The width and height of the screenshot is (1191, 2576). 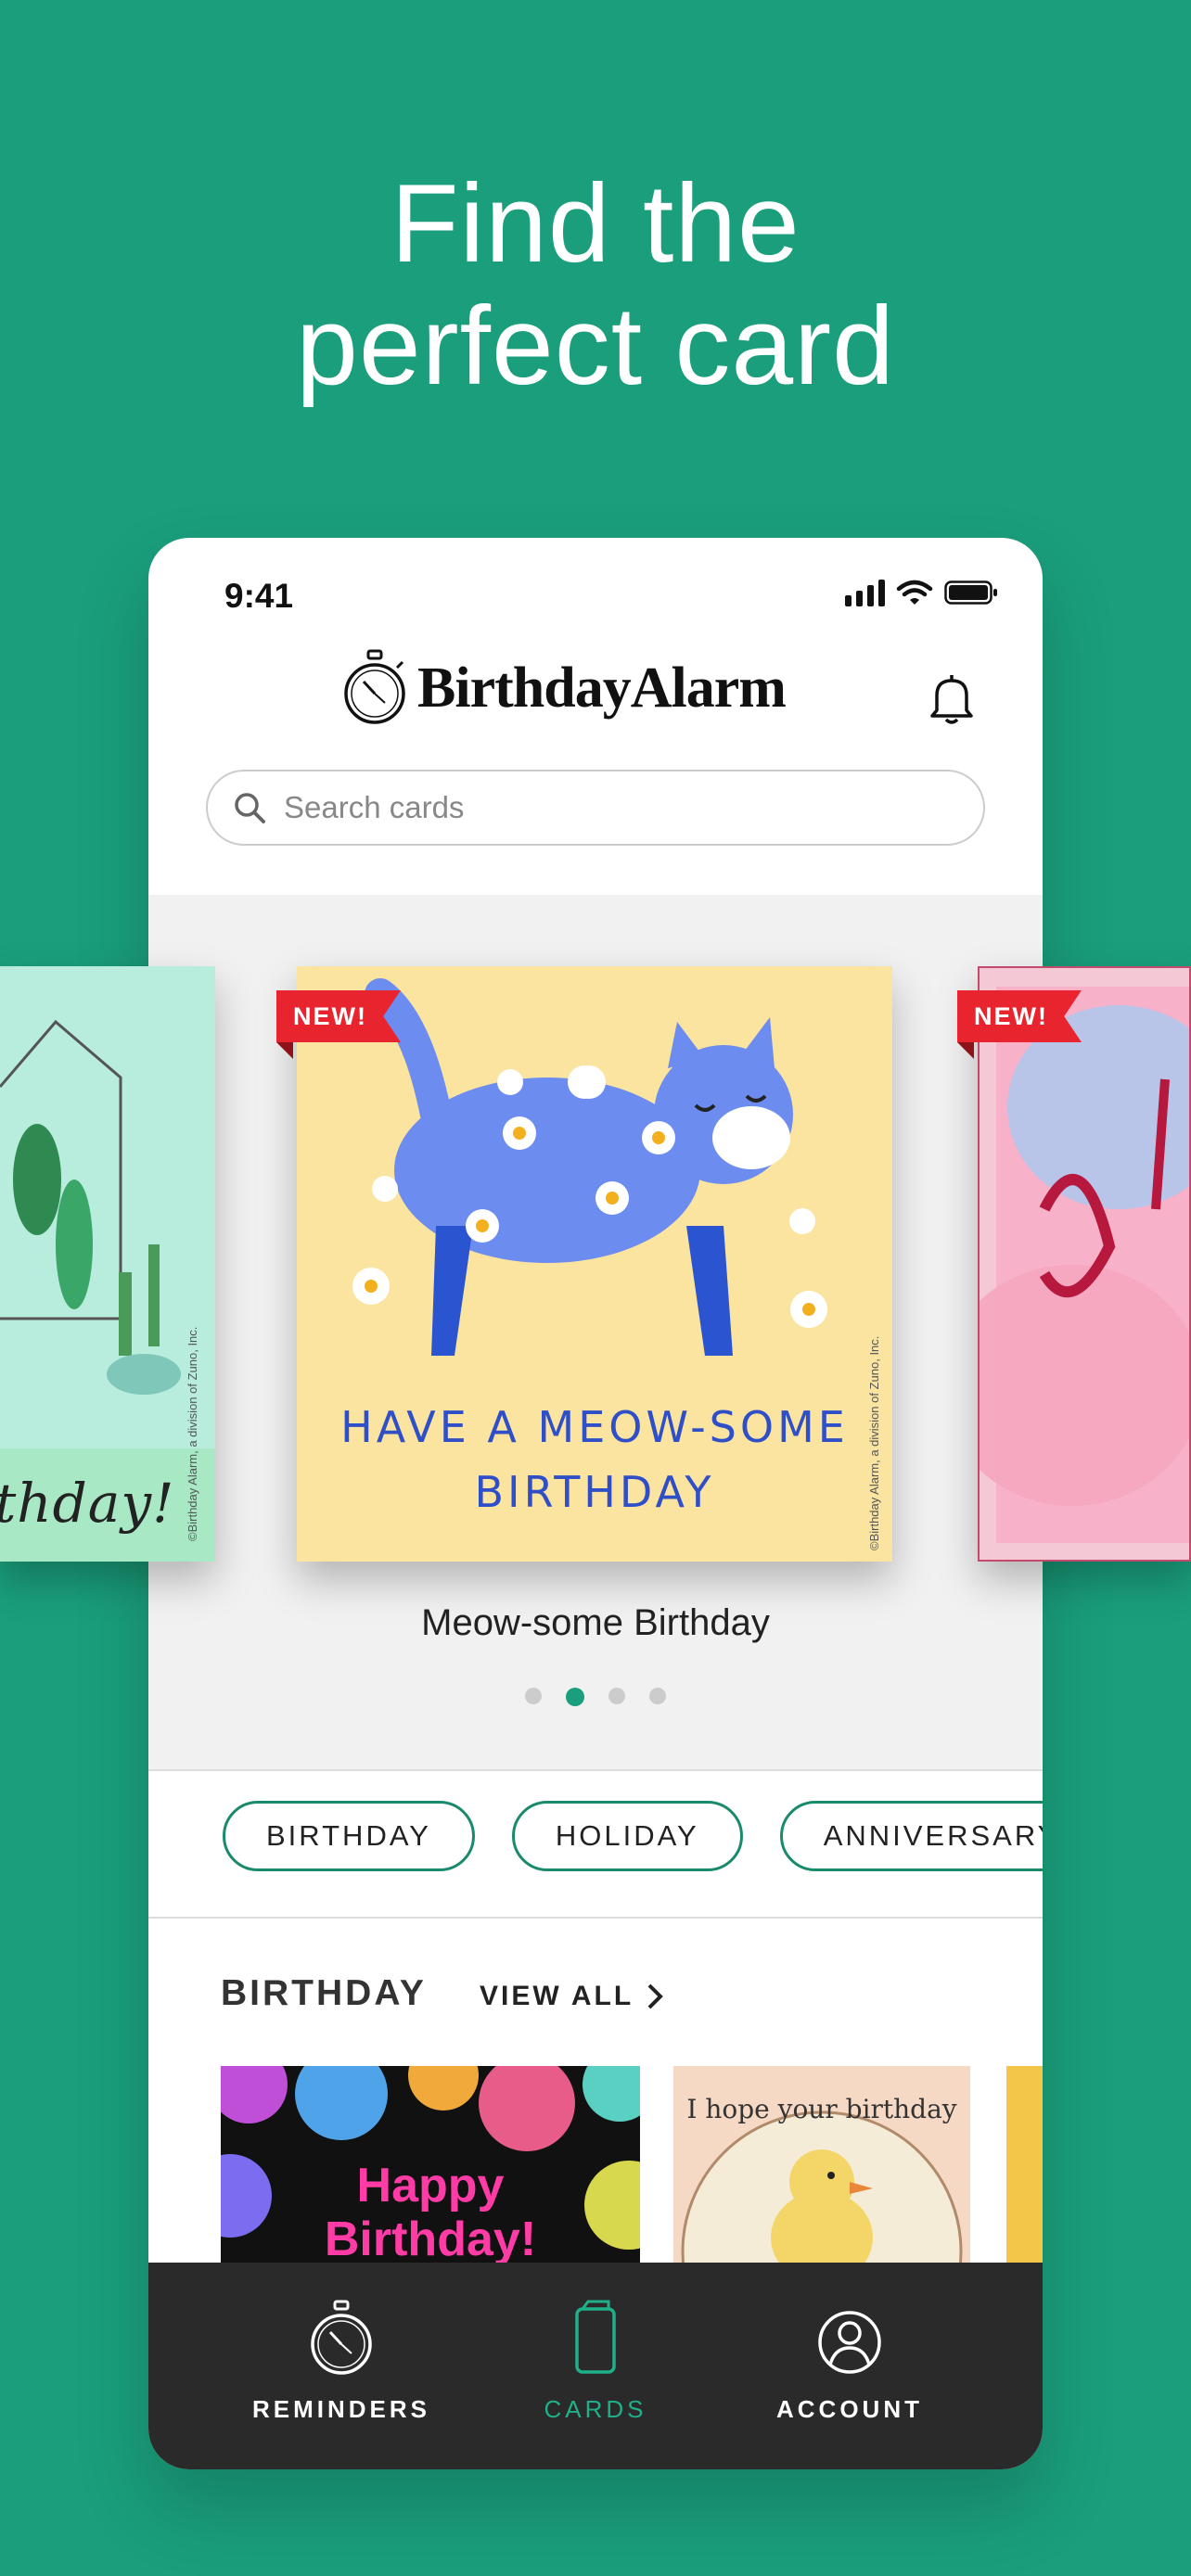 I want to click on featured-card-caption: Meow-some Birthday, so click(x=595, y=1622).